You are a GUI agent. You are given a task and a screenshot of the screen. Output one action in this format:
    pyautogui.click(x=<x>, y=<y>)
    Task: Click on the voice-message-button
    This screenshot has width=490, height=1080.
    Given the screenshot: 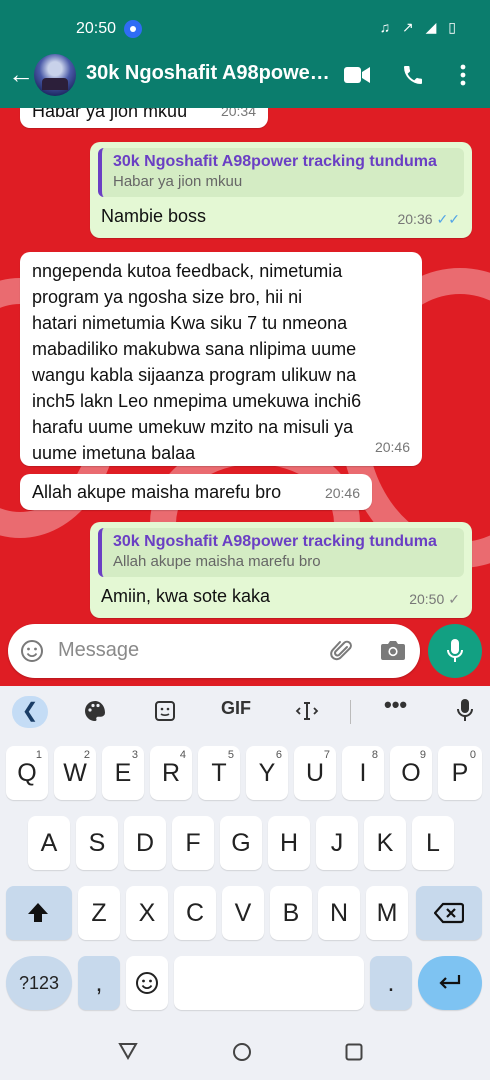 What is the action you would take?
    pyautogui.click(x=455, y=651)
    